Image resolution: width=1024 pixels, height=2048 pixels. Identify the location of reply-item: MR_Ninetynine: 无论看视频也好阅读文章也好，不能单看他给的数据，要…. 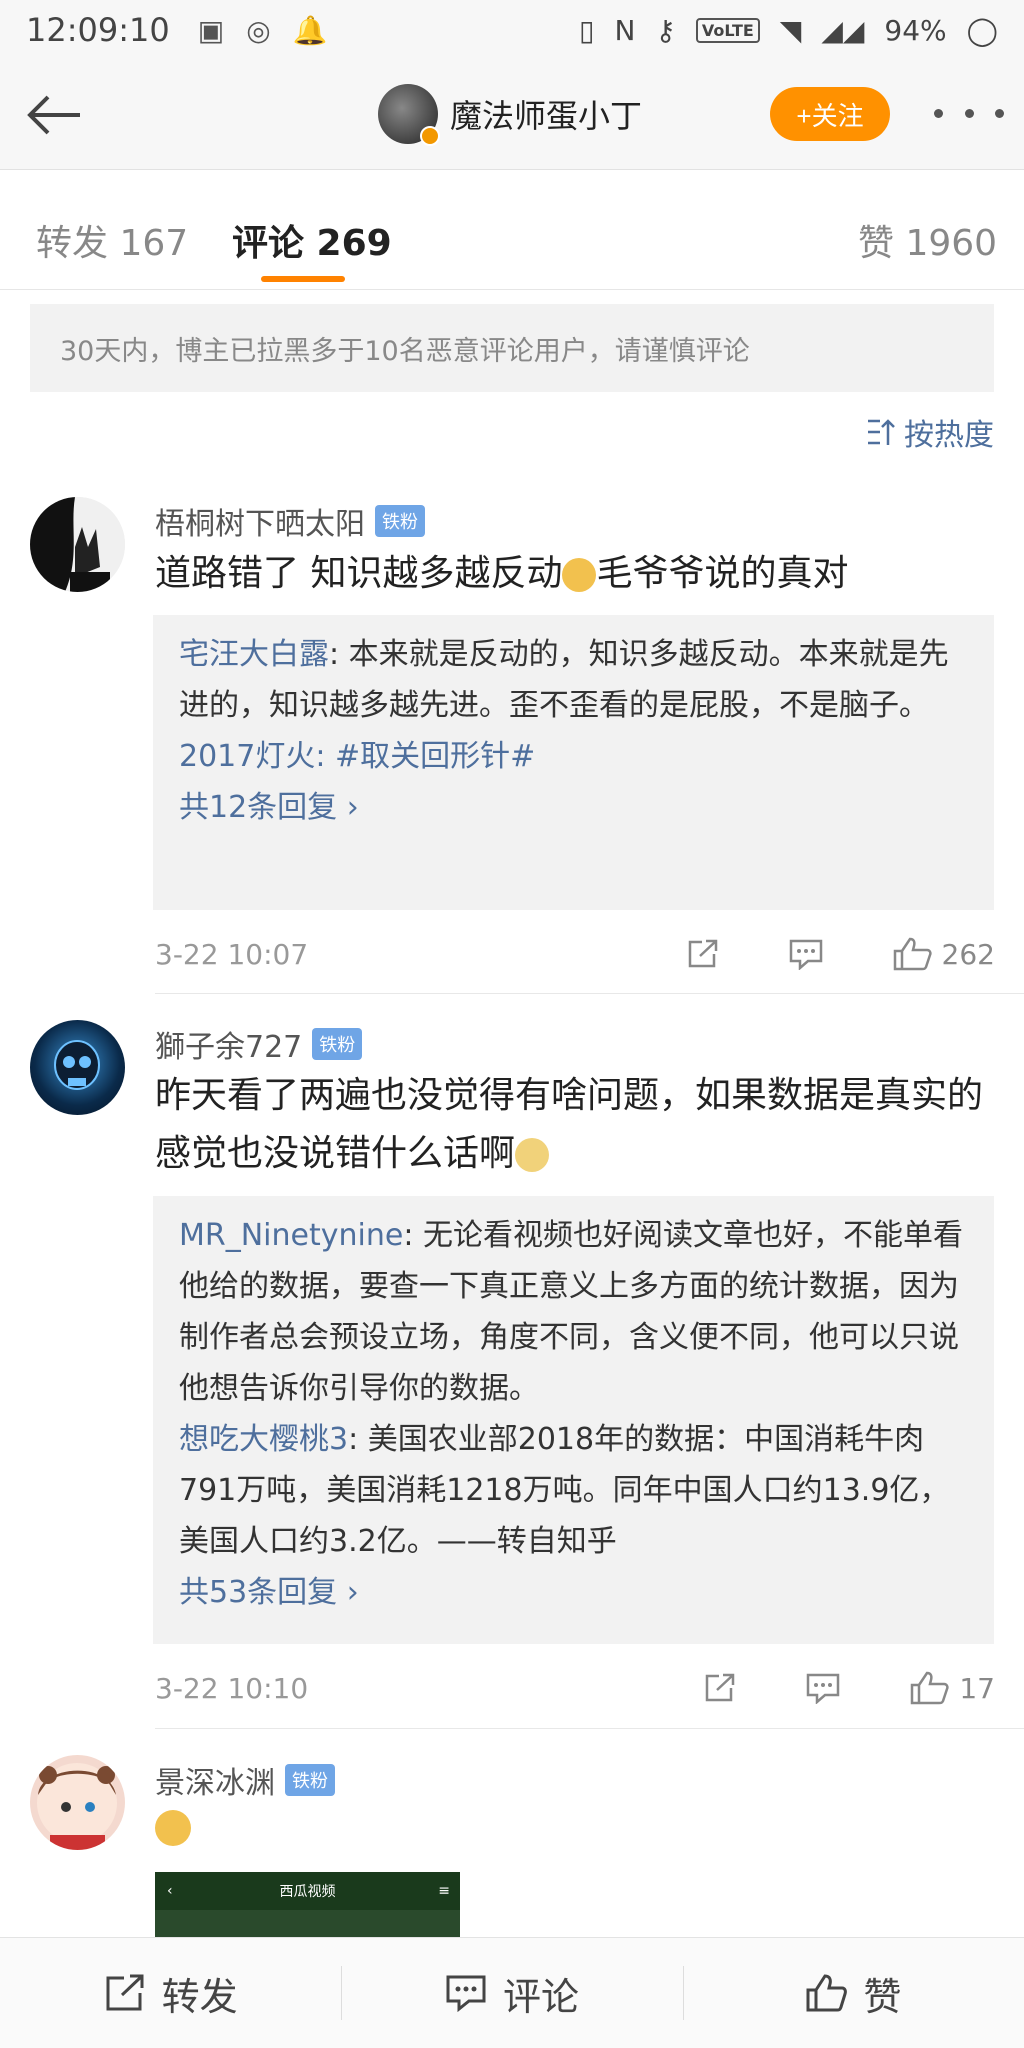
(571, 1312).